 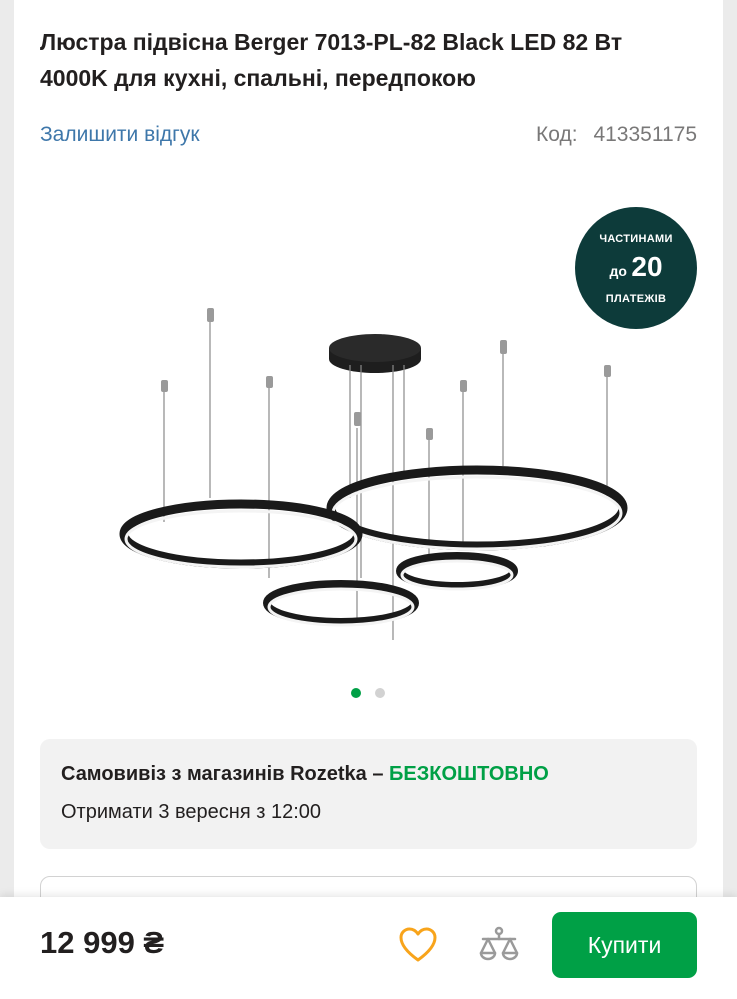 I want to click on product-code: Код: 413351175, so click(x=616, y=135).